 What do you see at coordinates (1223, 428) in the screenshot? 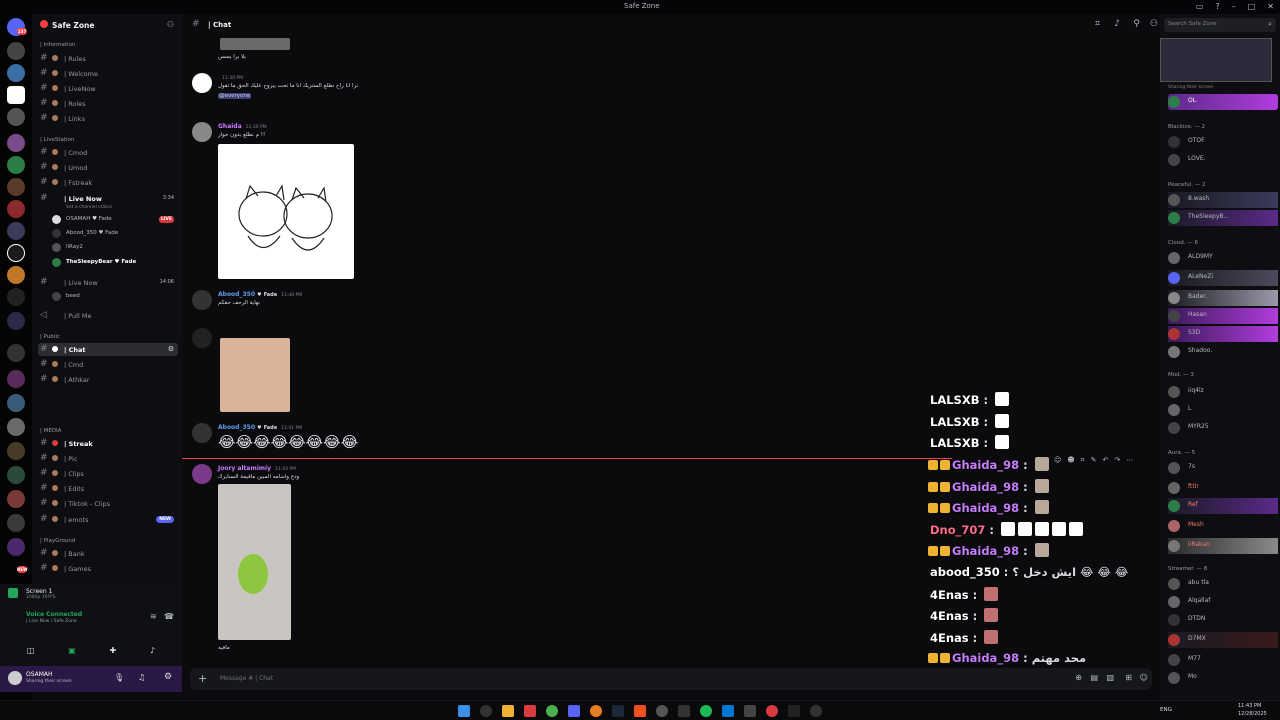
I see `member-item: MYR25` at bounding box center [1223, 428].